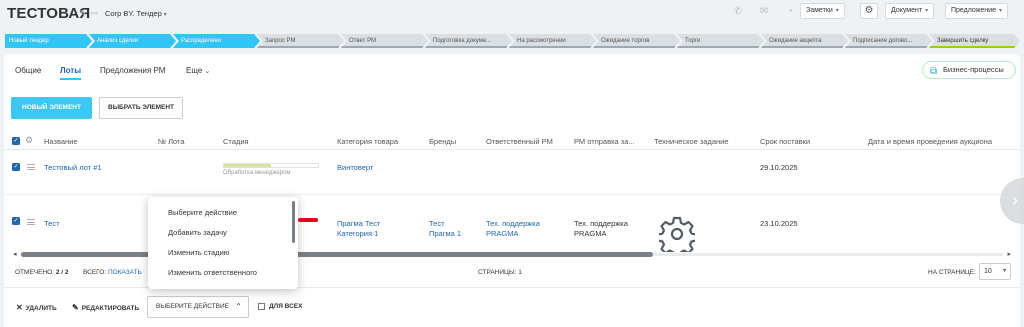 The width and height of the screenshot is (1024, 327). I want to click on notes-button: Заметки ▾, so click(822, 11).